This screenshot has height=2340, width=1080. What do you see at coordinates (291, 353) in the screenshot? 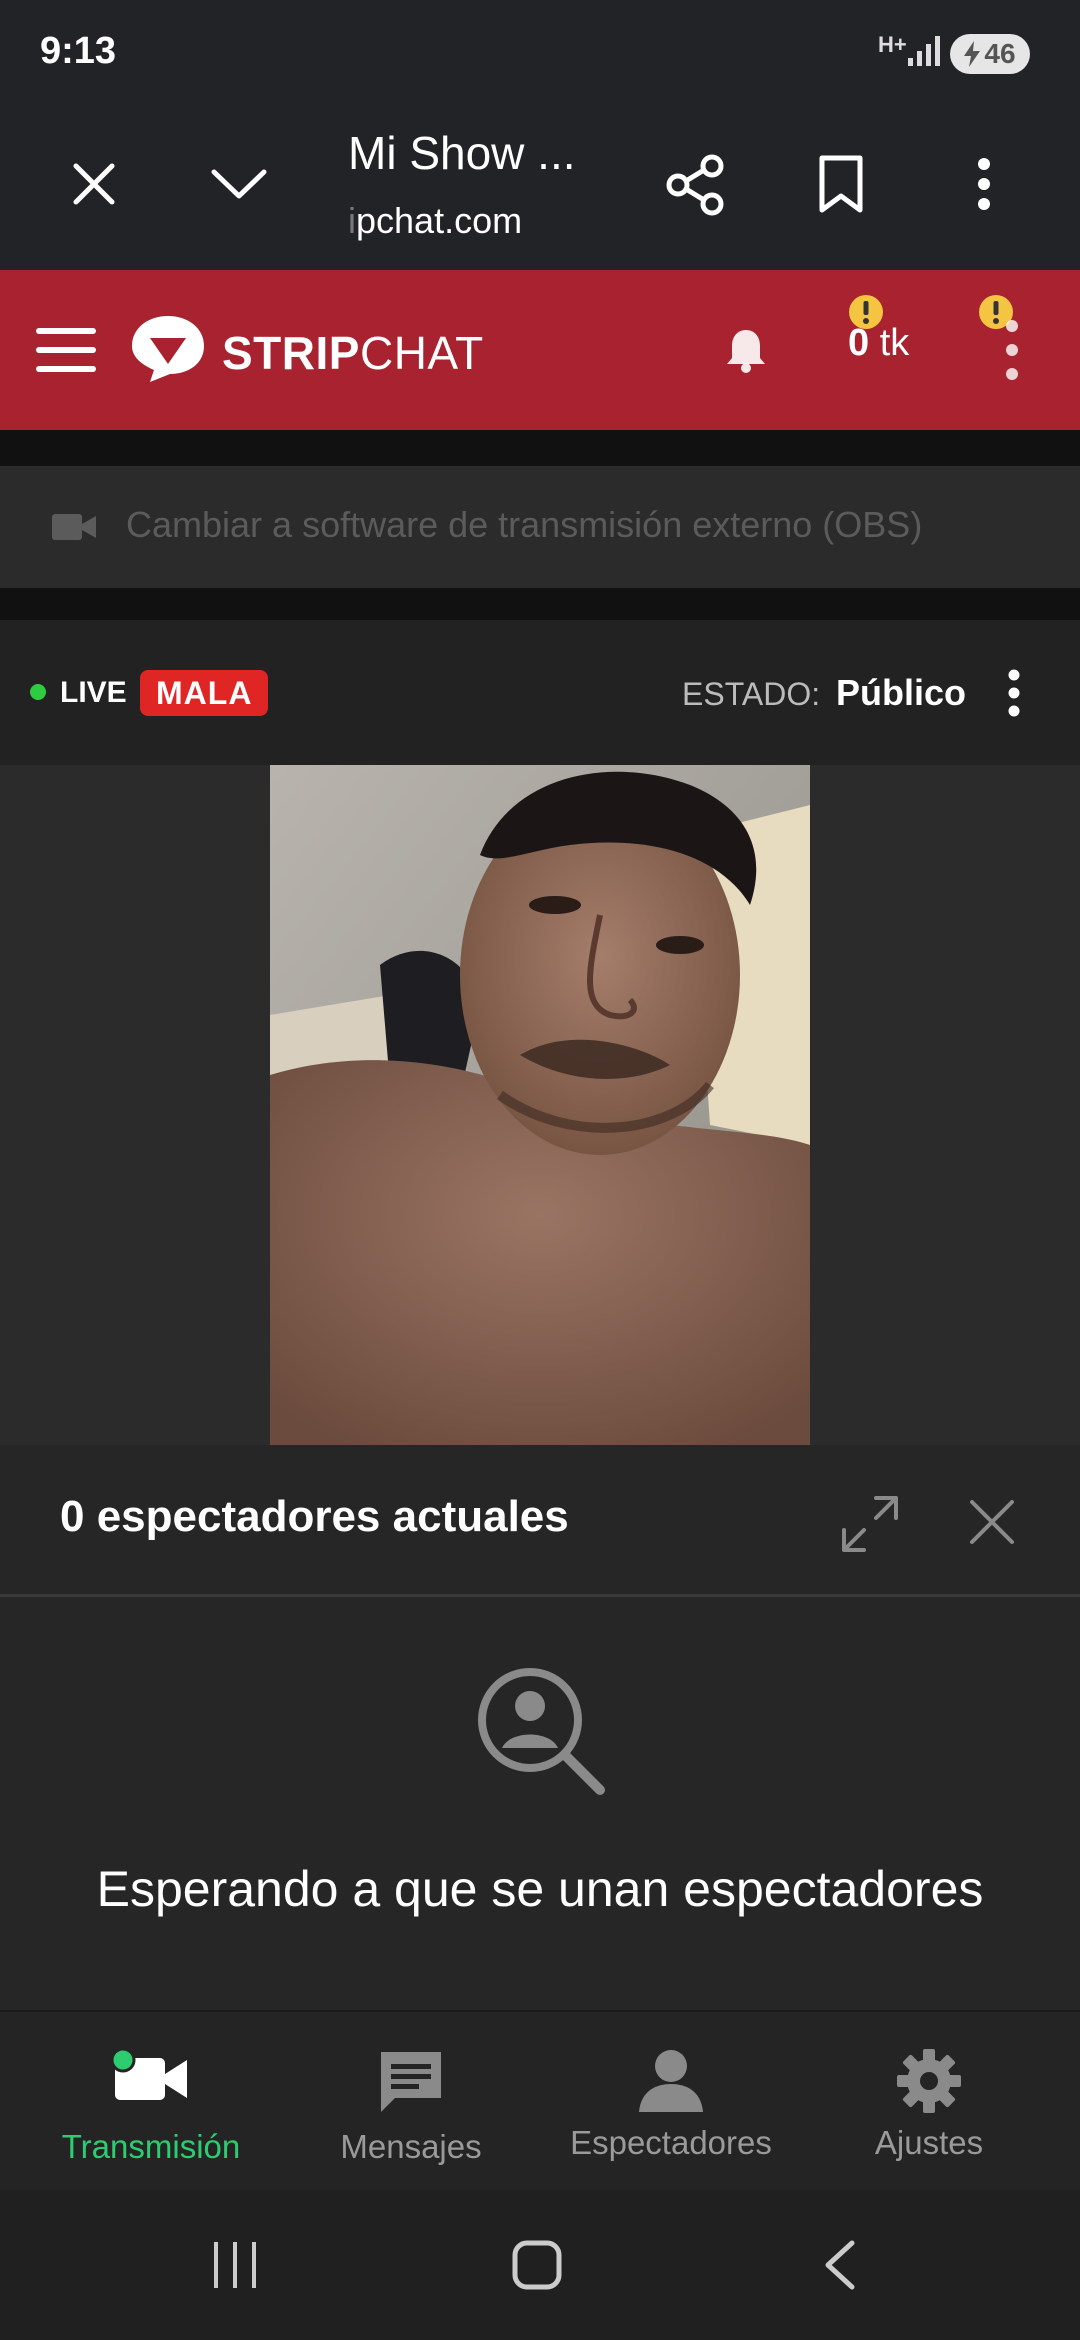
I see `logo-bold: STRIP` at bounding box center [291, 353].